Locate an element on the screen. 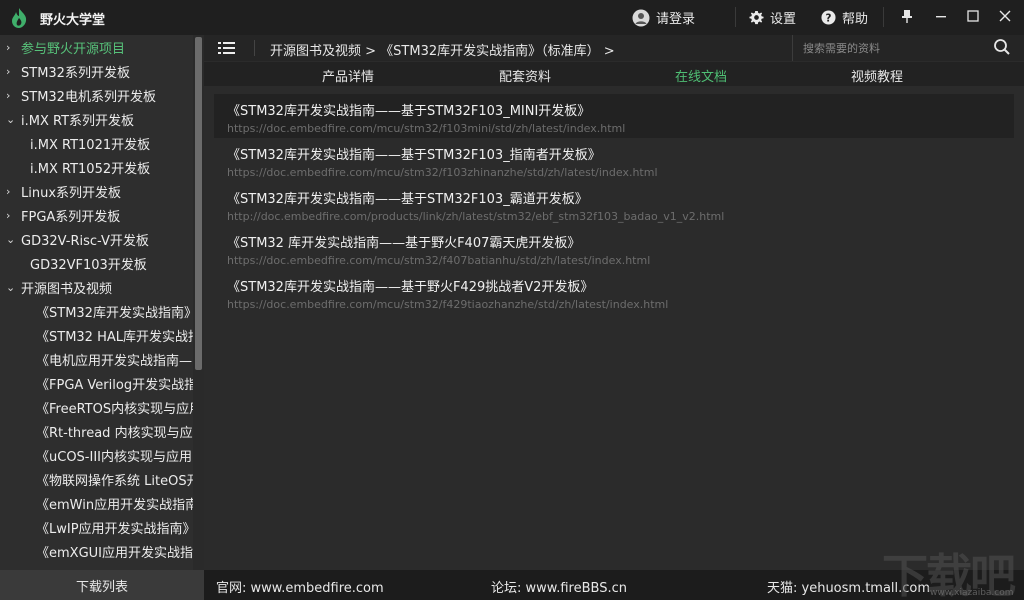  maximize-icon is located at coordinates (973, 17).